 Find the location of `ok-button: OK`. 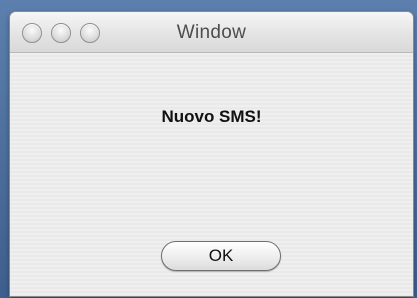

ok-button: OK is located at coordinates (221, 256).